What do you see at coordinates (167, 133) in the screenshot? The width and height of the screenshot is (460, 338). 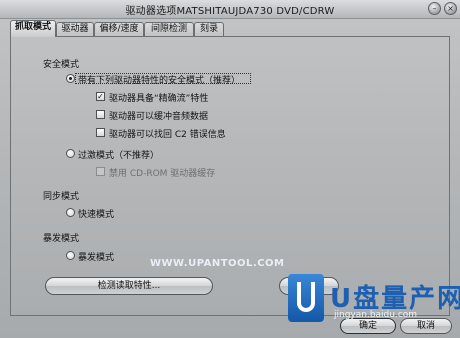 I see `c2-error-label: 驱动器可以找回 C2 错误信息` at bounding box center [167, 133].